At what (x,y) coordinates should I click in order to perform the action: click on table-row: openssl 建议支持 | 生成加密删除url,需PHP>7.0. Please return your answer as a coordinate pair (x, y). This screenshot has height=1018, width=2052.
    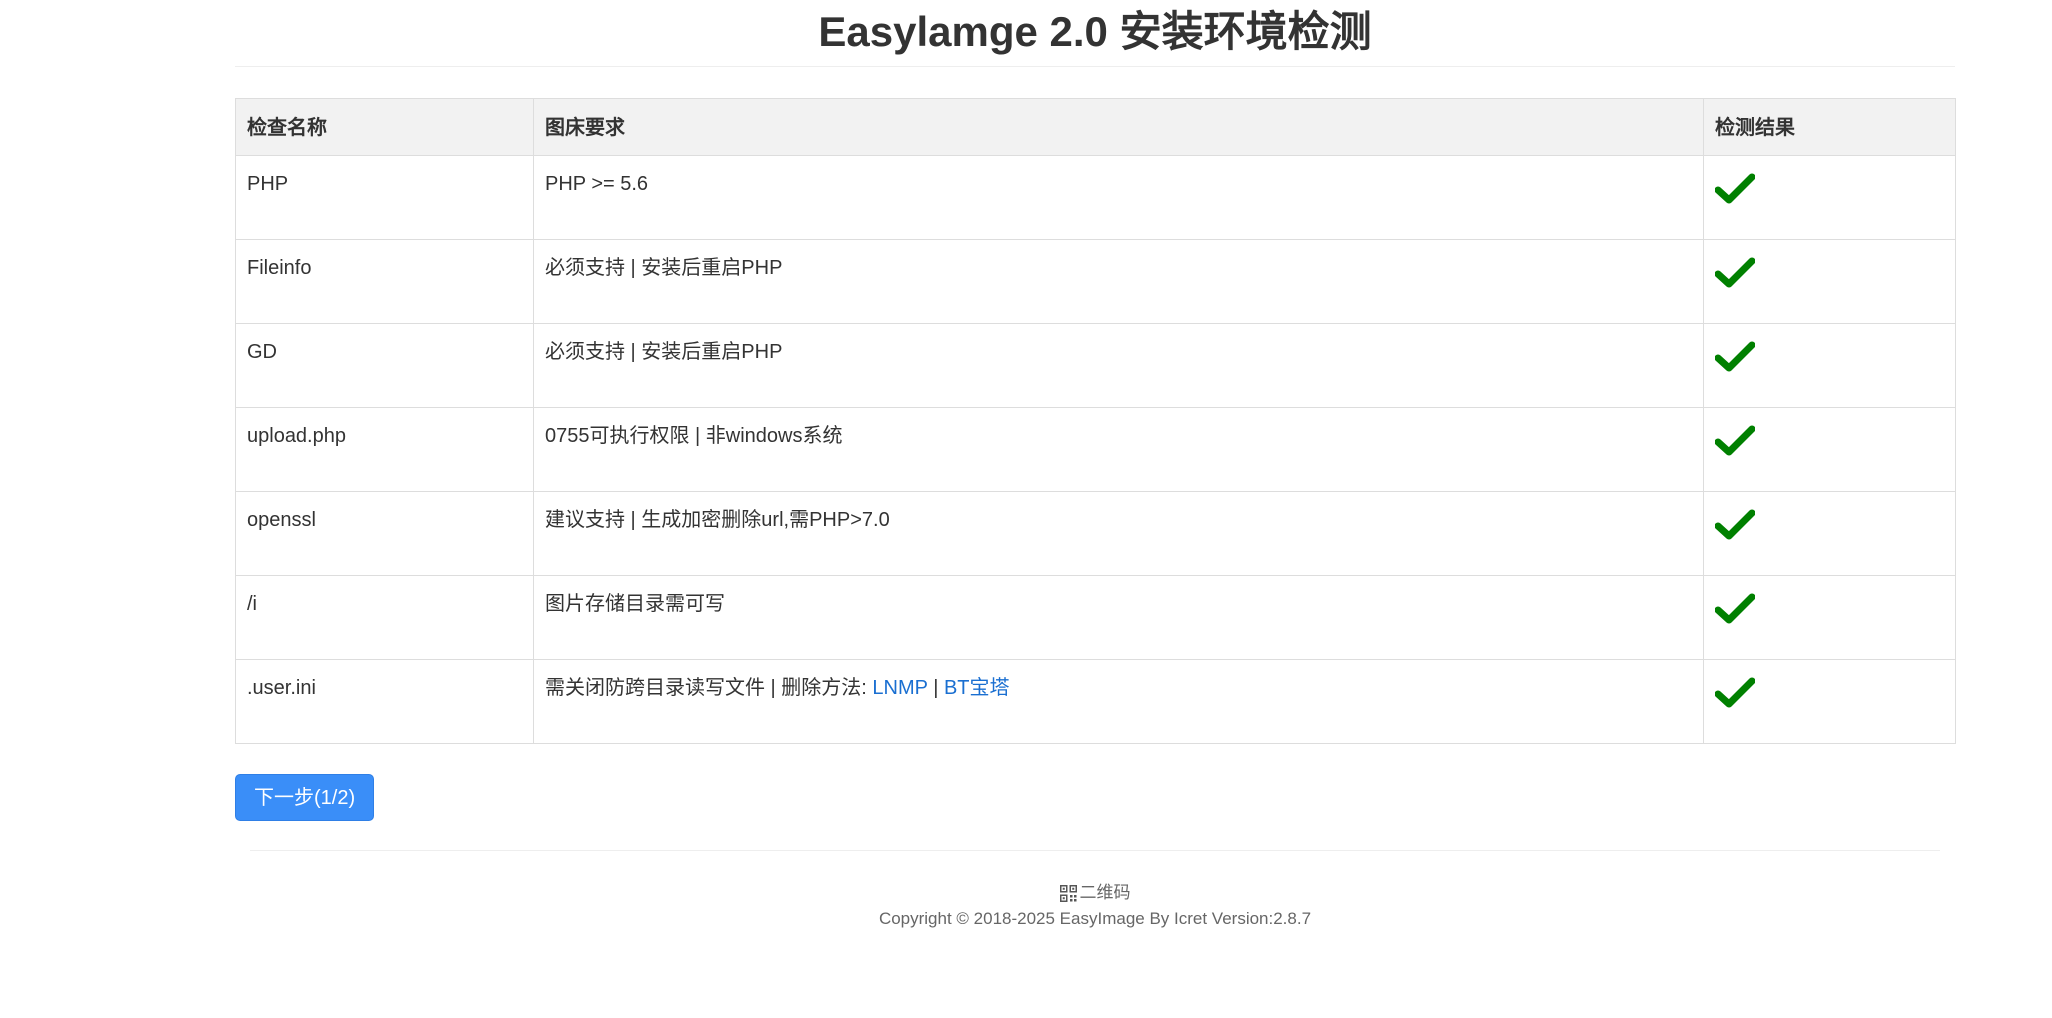
    Looking at the image, I should click on (1095, 533).